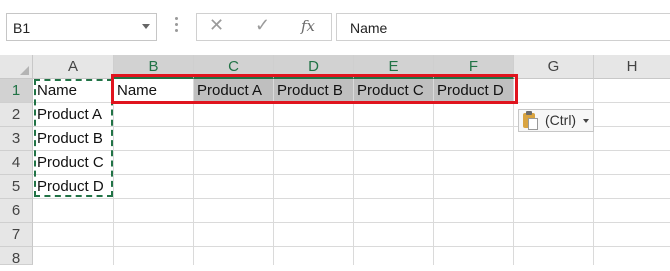  Describe the element at coordinates (503, 27) in the screenshot. I see `formula-input: Name` at that location.